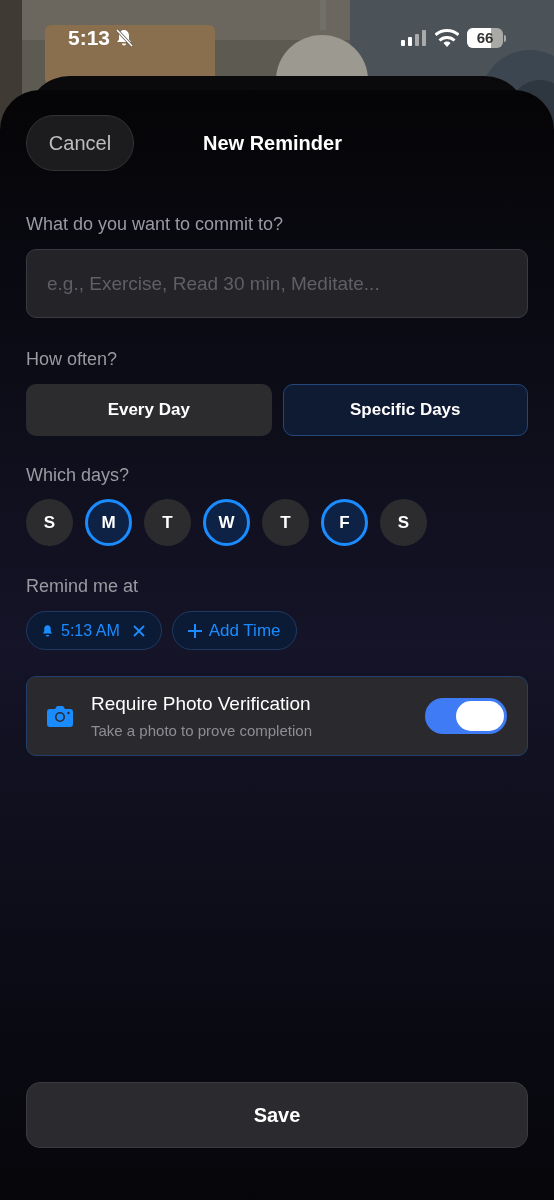 The height and width of the screenshot is (1200, 554). What do you see at coordinates (277, 1115) in the screenshot?
I see `save-button: Save` at bounding box center [277, 1115].